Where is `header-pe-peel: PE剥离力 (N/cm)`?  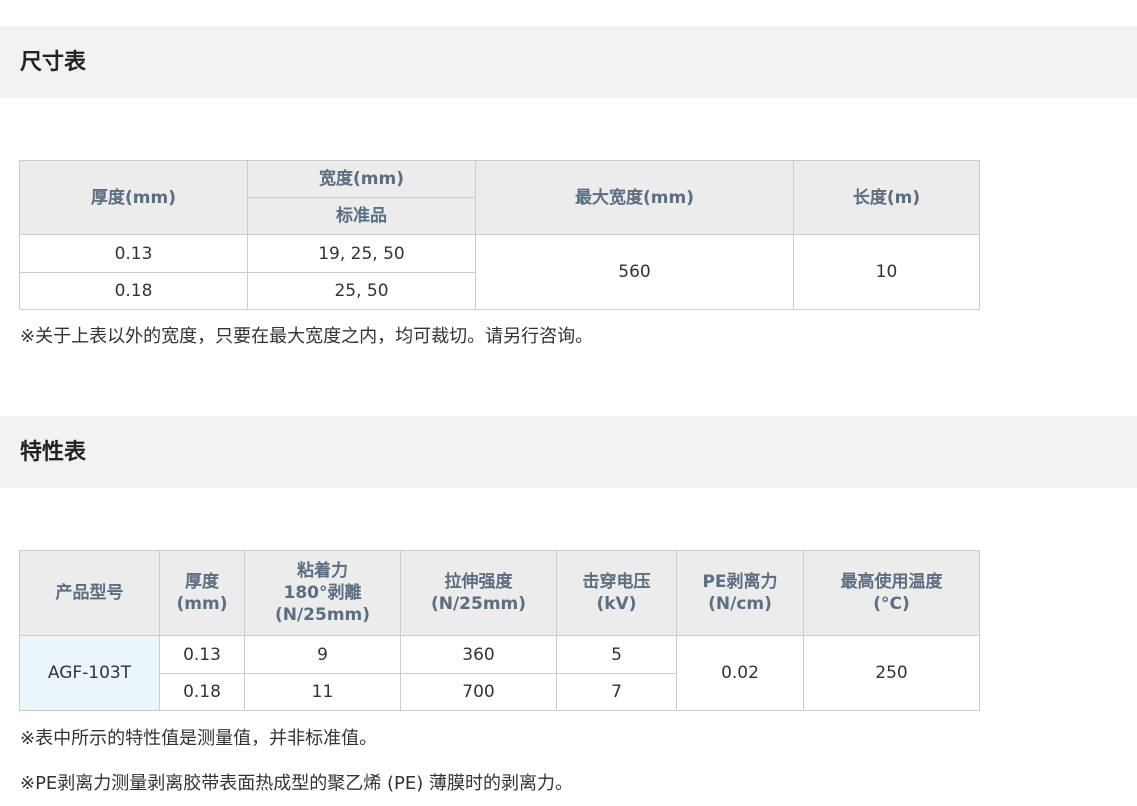 header-pe-peel: PE剥离力 (N/cm) is located at coordinates (740, 593).